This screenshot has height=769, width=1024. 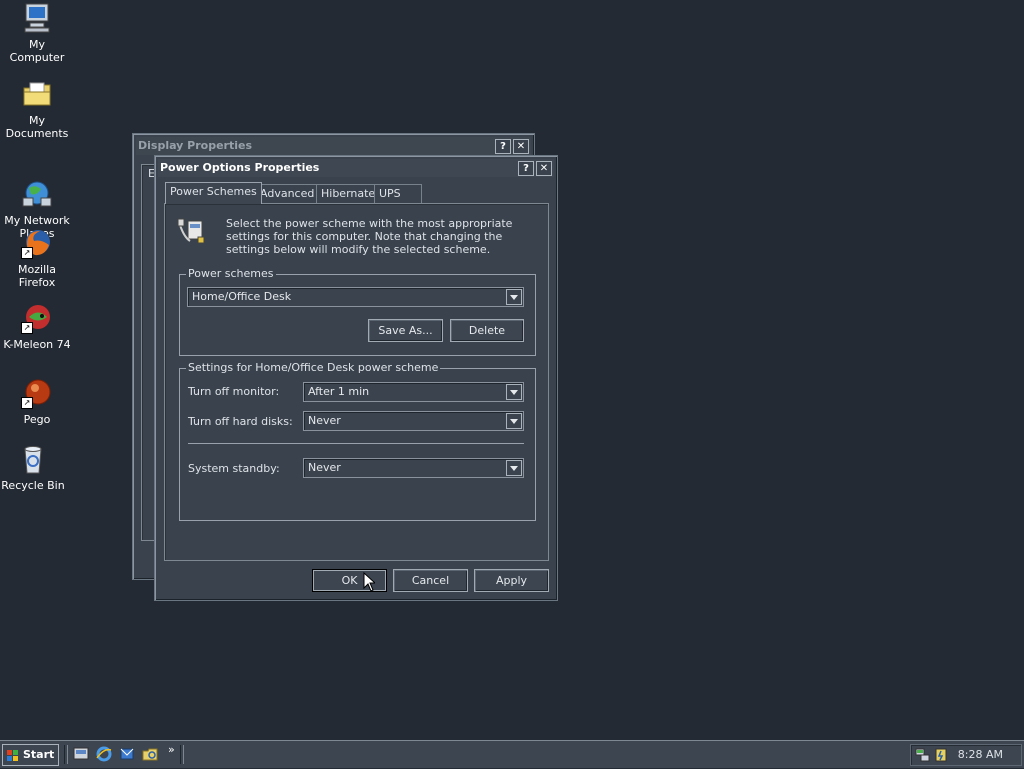 What do you see at coordinates (349, 580) in the screenshot?
I see `ok-button: OK` at bounding box center [349, 580].